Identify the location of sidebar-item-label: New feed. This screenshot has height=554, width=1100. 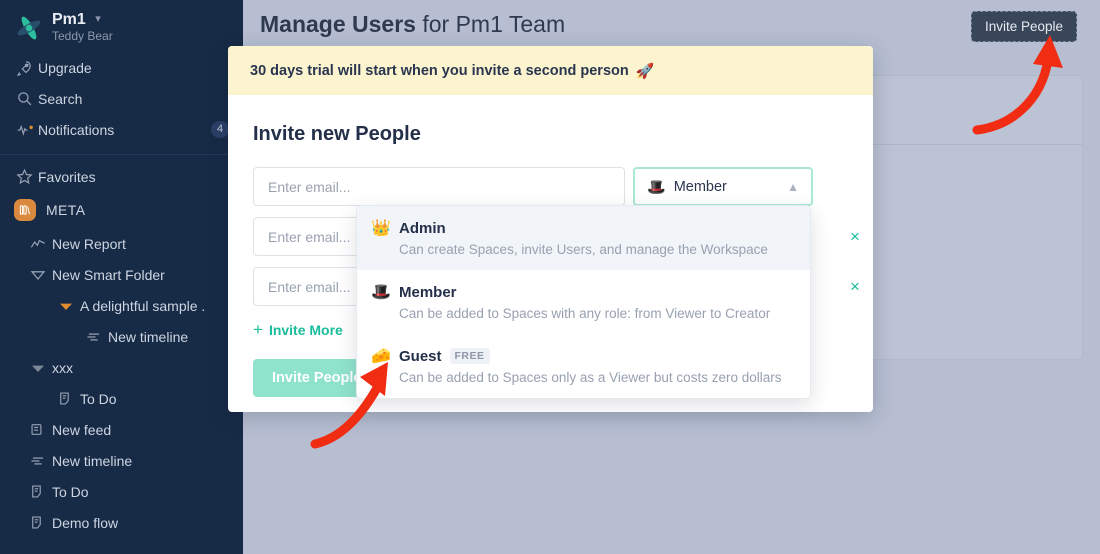
(82, 429).